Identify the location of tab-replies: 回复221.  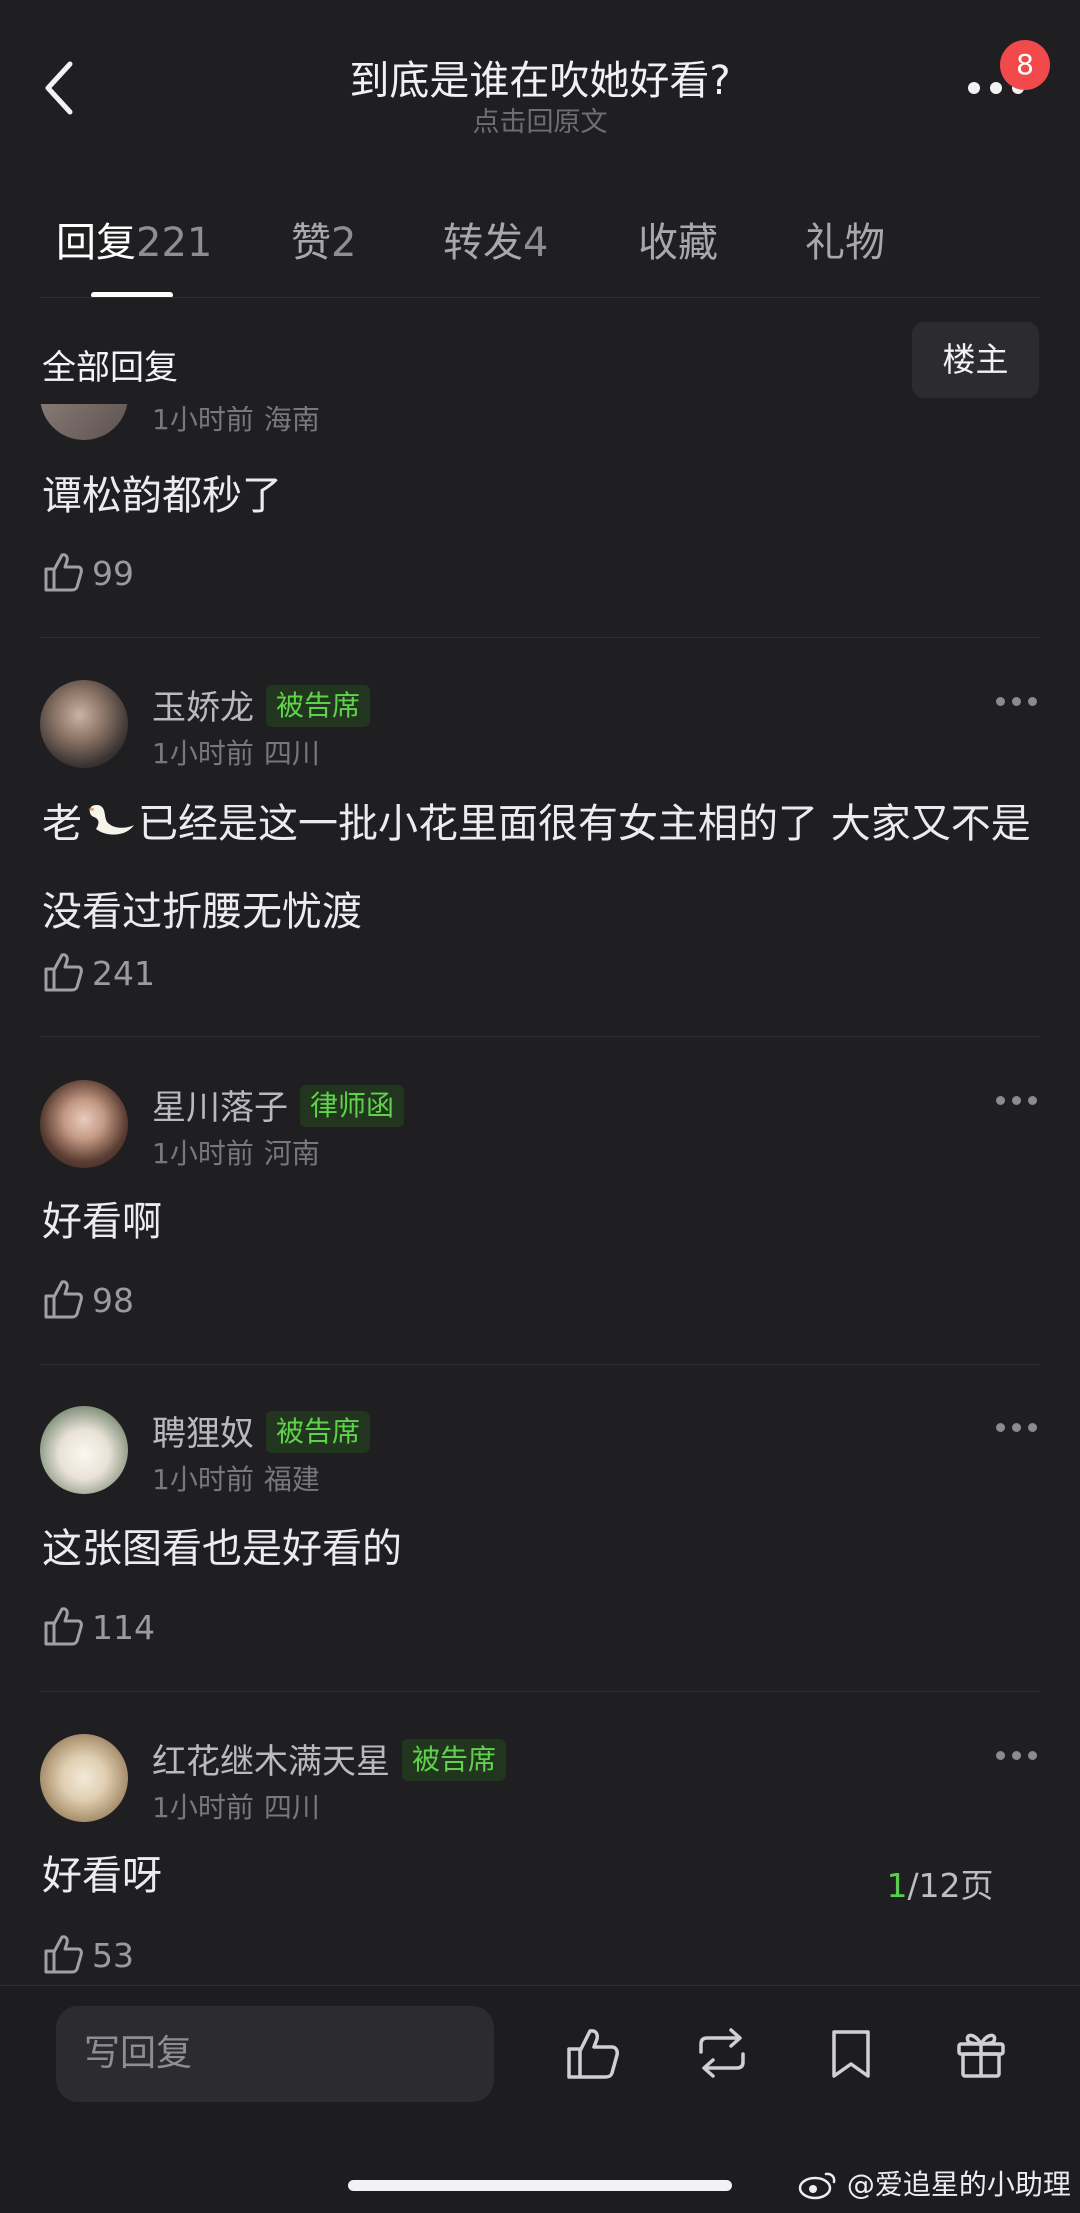
(134, 239).